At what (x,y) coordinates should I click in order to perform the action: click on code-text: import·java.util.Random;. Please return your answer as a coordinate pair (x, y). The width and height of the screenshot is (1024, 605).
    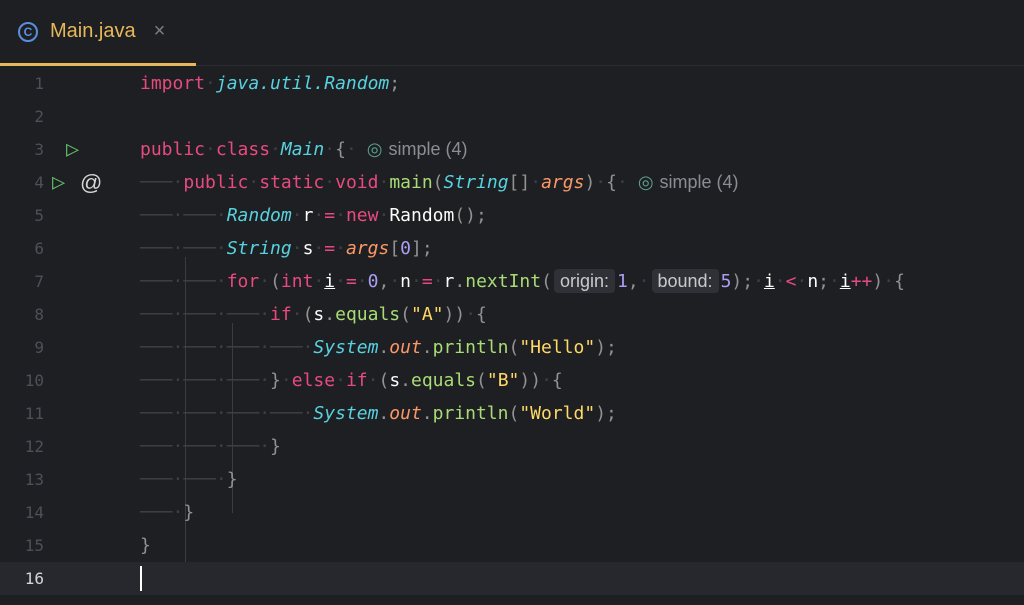
    Looking at the image, I should click on (270, 83).